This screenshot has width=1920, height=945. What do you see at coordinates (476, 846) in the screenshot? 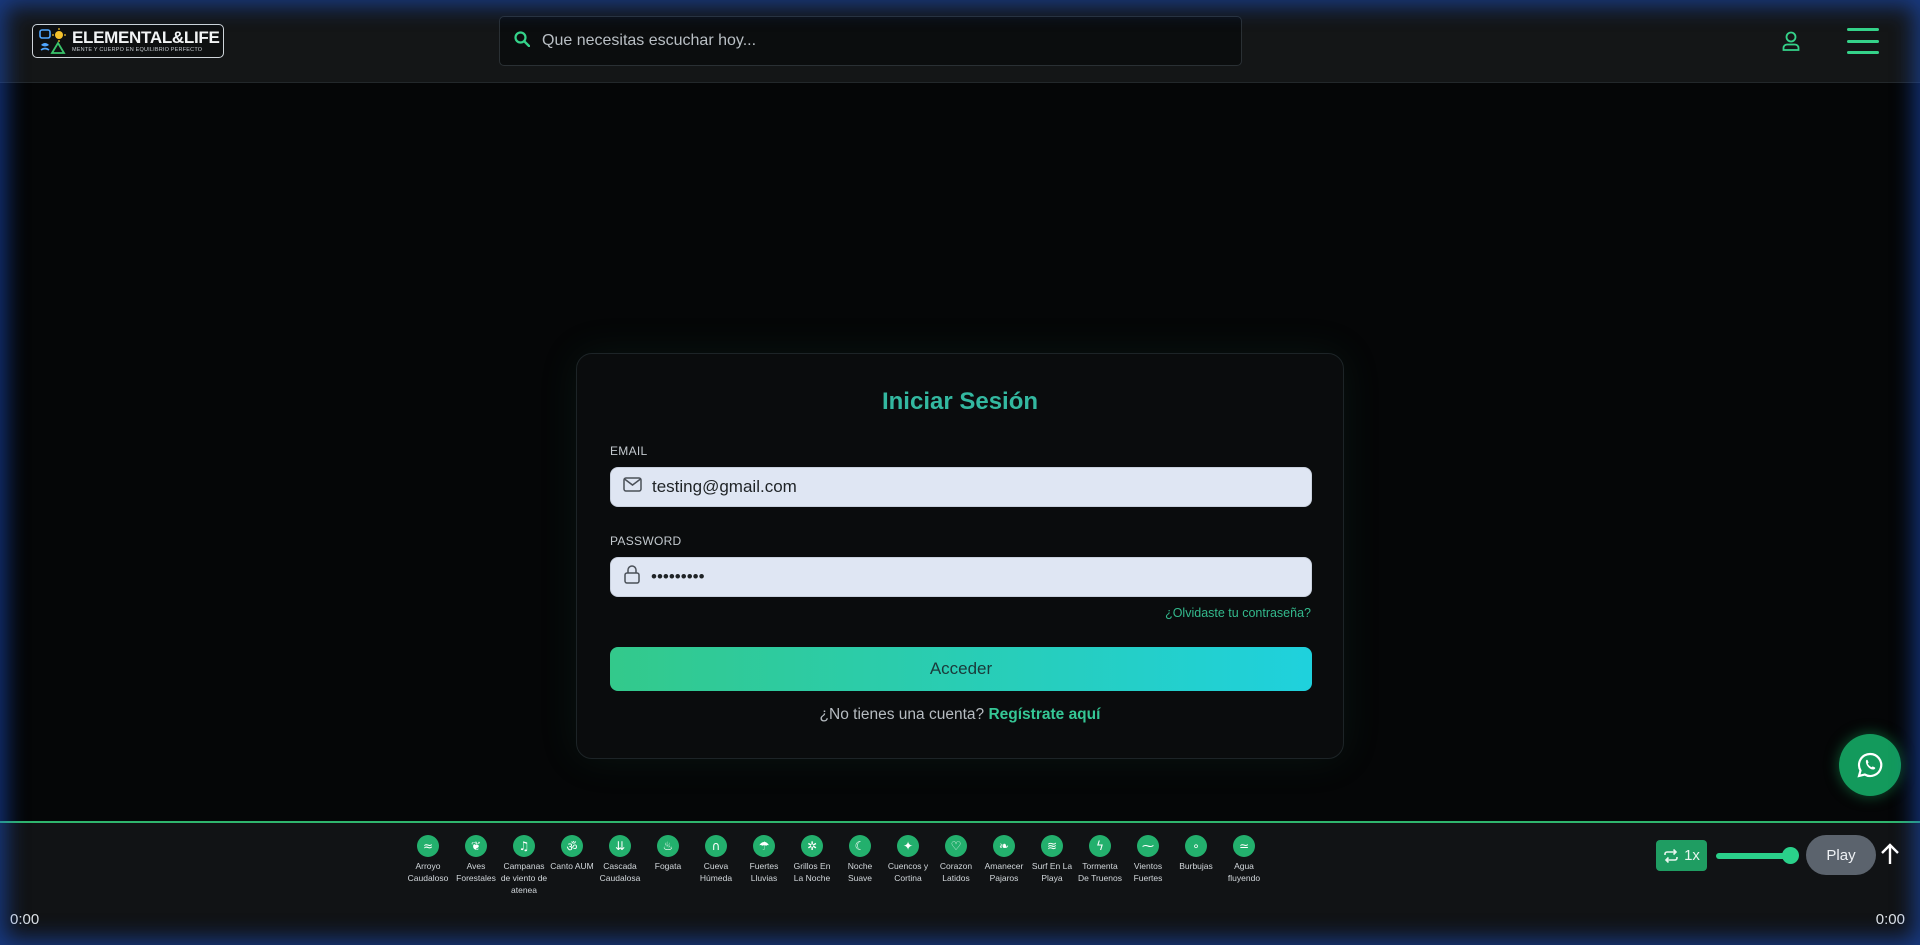
I see `bird-icon: ❦` at bounding box center [476, 846].